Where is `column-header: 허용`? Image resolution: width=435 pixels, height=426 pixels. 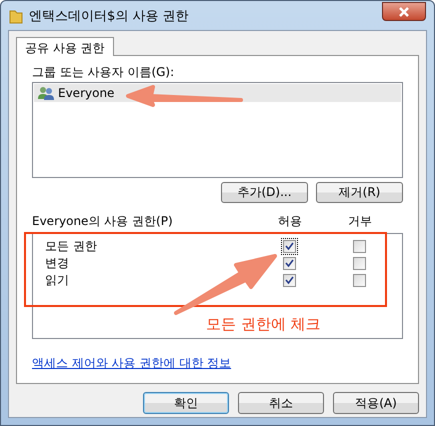 column-header: 허용 is located at coordinates (290, 221).